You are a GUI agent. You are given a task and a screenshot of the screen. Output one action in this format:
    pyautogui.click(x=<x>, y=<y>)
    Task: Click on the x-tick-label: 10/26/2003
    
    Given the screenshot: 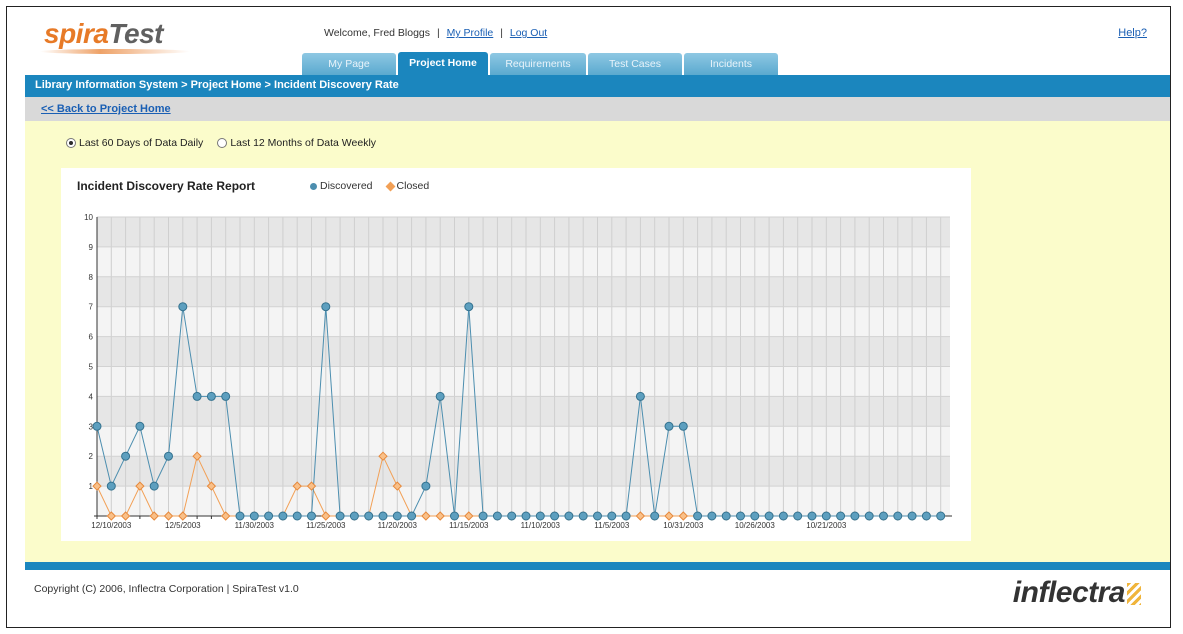 What is the action you would take?
    pyautogui.click(x=755, y=525)
    